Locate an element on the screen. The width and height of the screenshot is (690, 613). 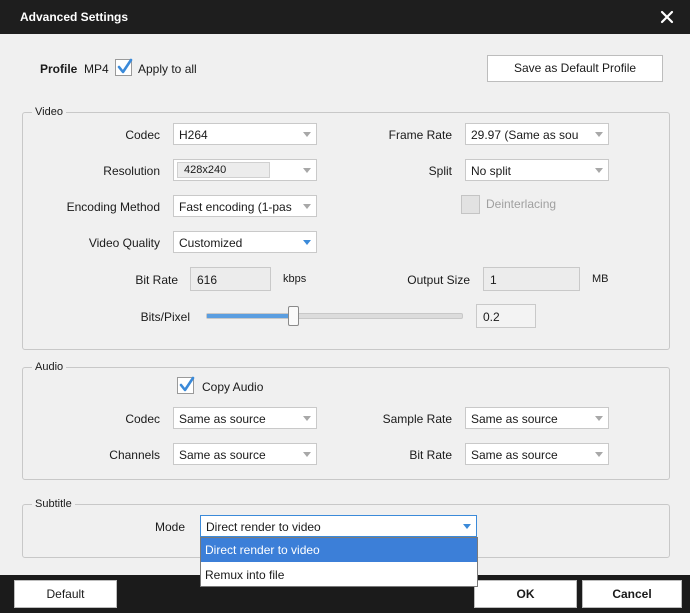
encoding-method-select: Fast encoding (1-pas is located at coordinates (245, 206).